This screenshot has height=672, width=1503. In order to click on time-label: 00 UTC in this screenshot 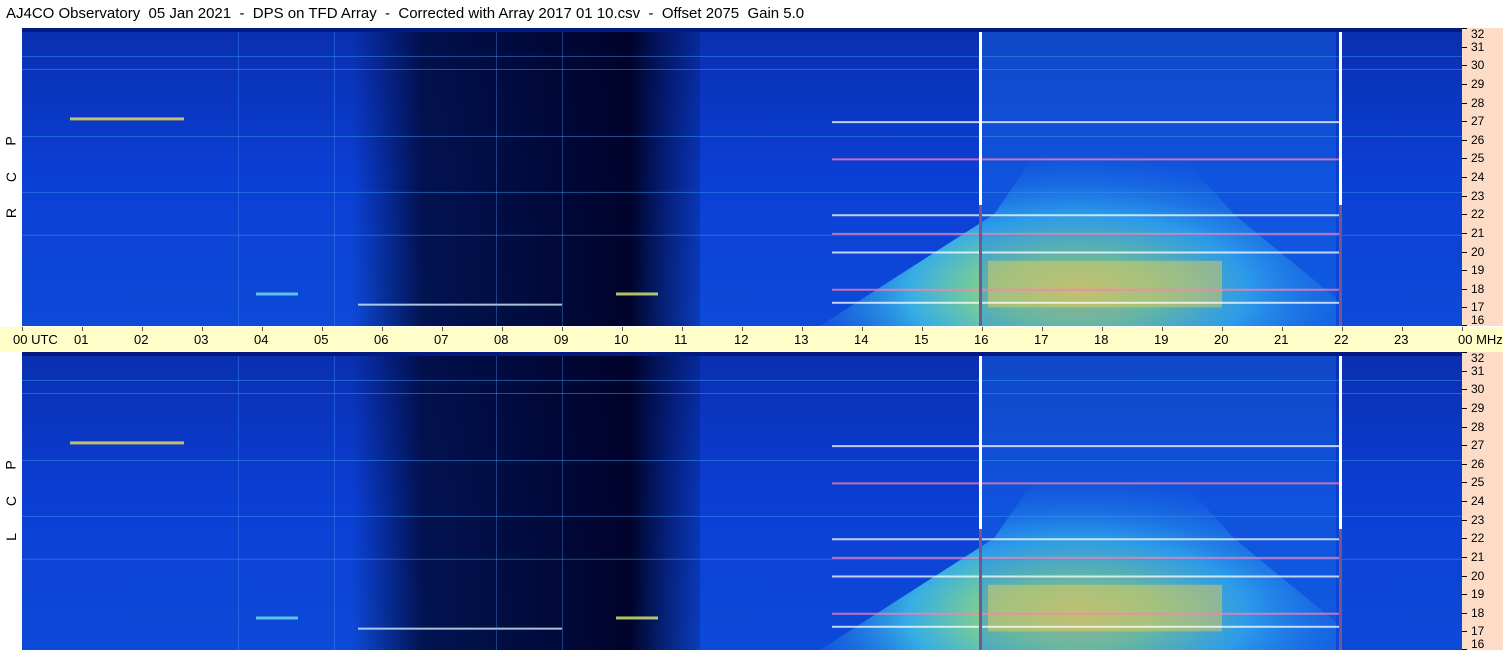, I will do `click(35, 339)`.